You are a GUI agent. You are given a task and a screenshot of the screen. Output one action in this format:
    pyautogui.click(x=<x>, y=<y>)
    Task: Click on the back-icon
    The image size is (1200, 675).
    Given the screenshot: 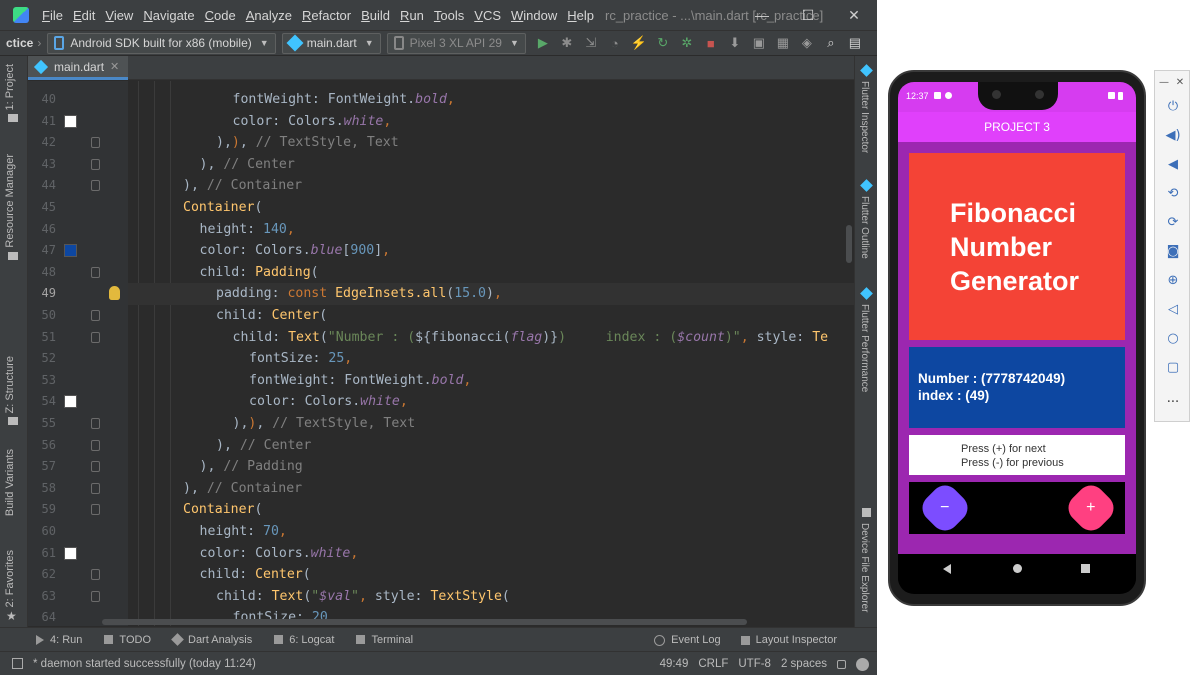 What is the action you would take?
    pyautogui.click(x=947, y=569)
    